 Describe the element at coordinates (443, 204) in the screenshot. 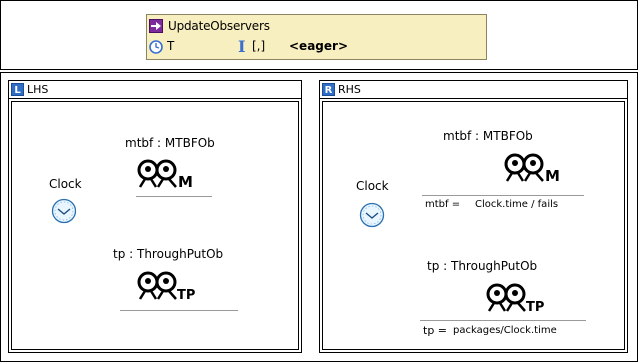

I see `rhs-mtbf-attr-name: mtbf =` at that location.